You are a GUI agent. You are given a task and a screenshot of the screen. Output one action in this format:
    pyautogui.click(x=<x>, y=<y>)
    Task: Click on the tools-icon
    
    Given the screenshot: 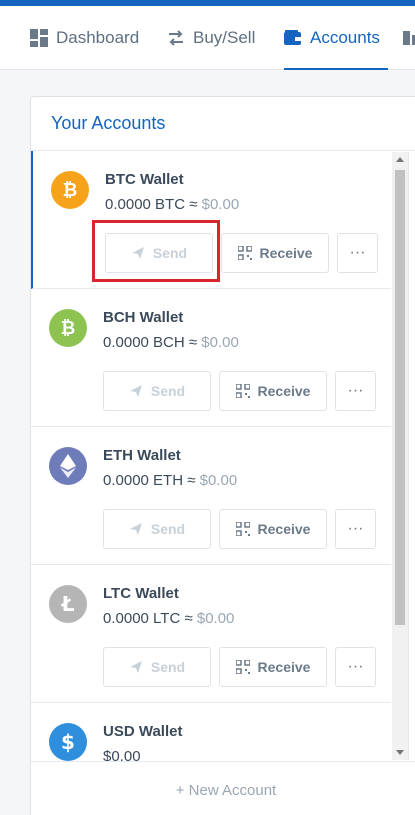 What is the action you would take?
    pyautogui.click(x=409, y=38)
    